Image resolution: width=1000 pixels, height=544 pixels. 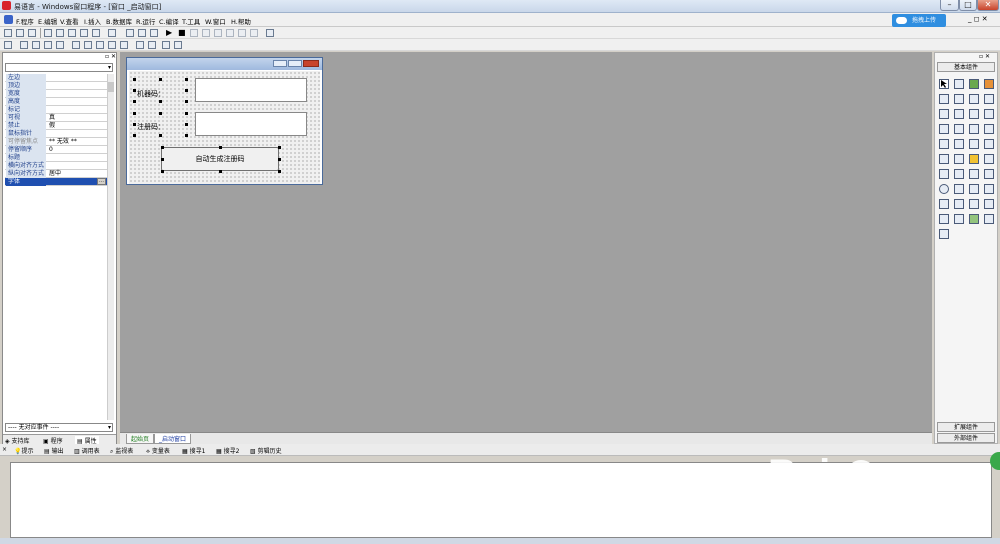 What do you see at coordinates (944, 189) in the screenshot?
I see `timer-tool-icon` at bounding box center [944, 189].